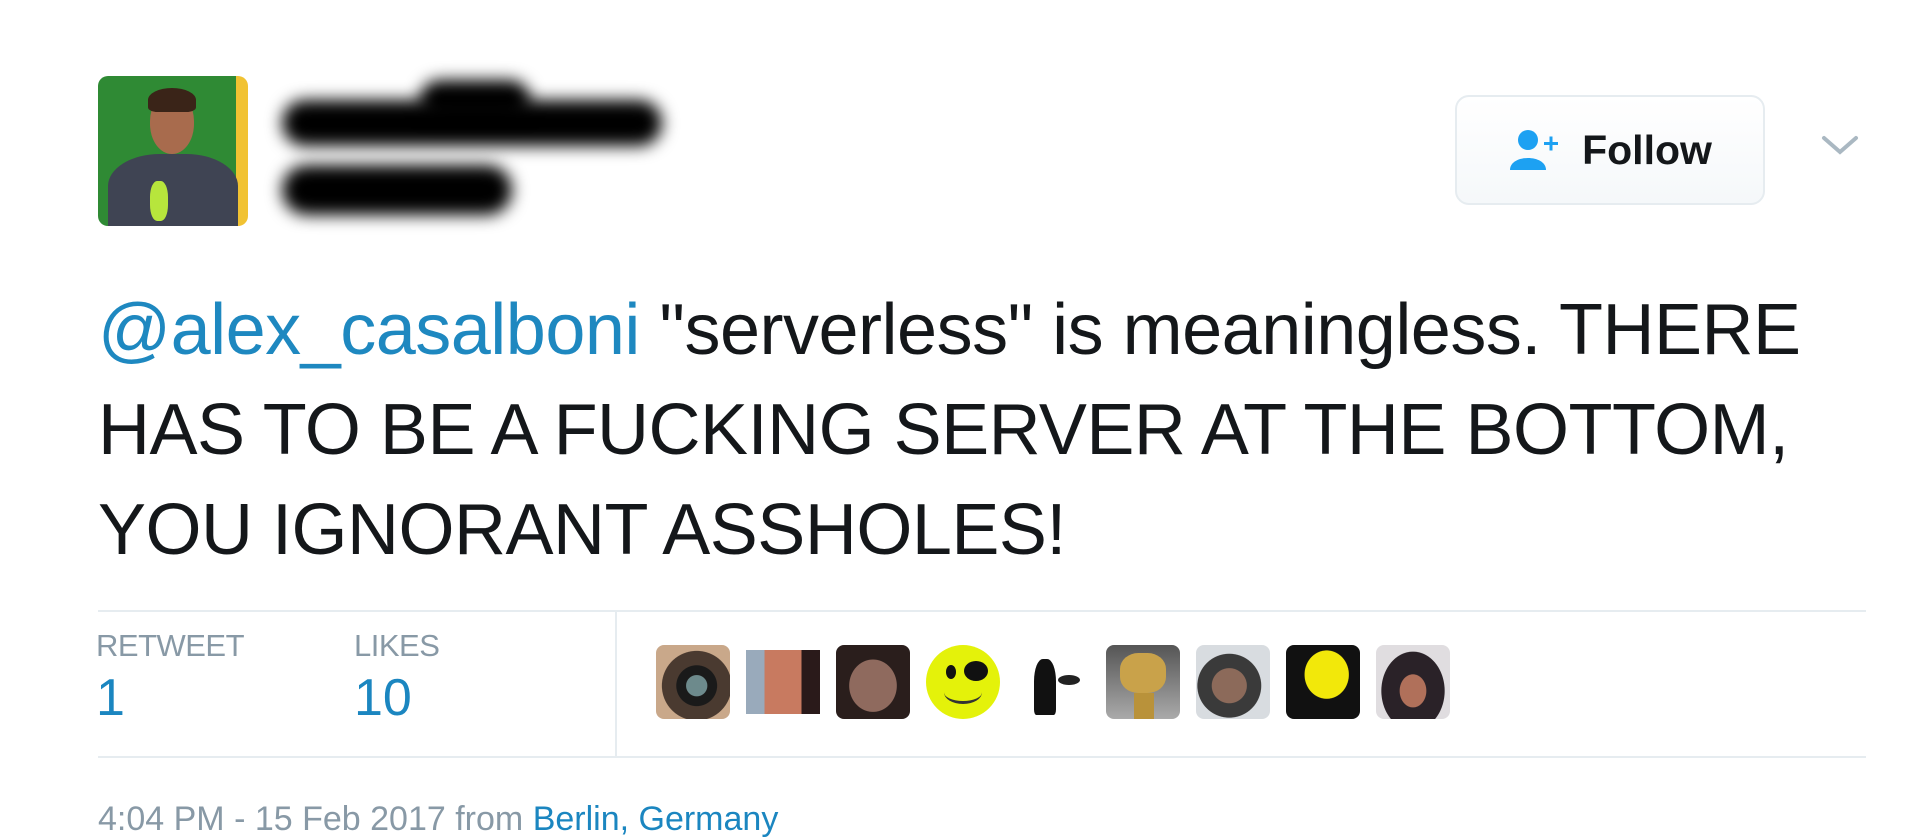 Image resolution: width=1920 pixels, height=839 pixels. Describe the element at coordinates (976, 671) in the screenshot. I see `eye-patch-shape` at that location.